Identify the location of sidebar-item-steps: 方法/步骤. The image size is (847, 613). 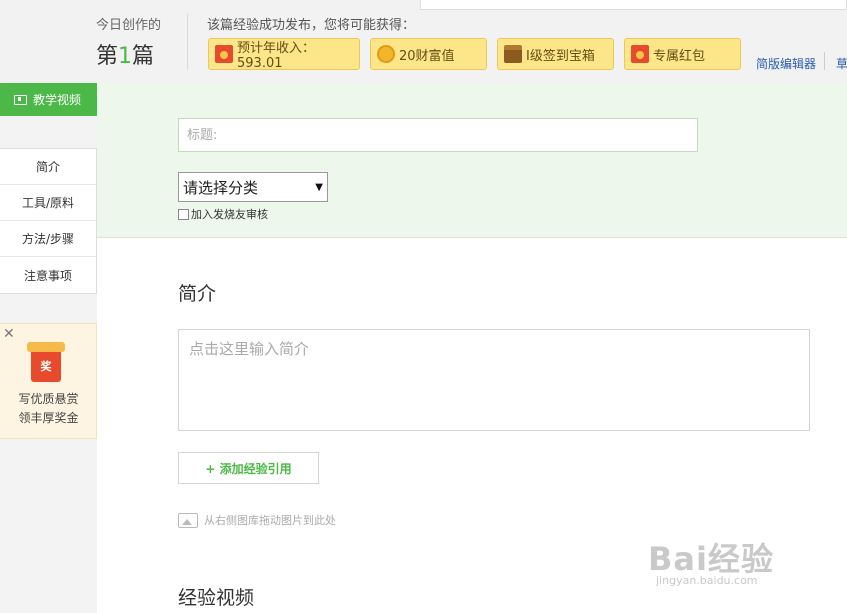
(48, 239).